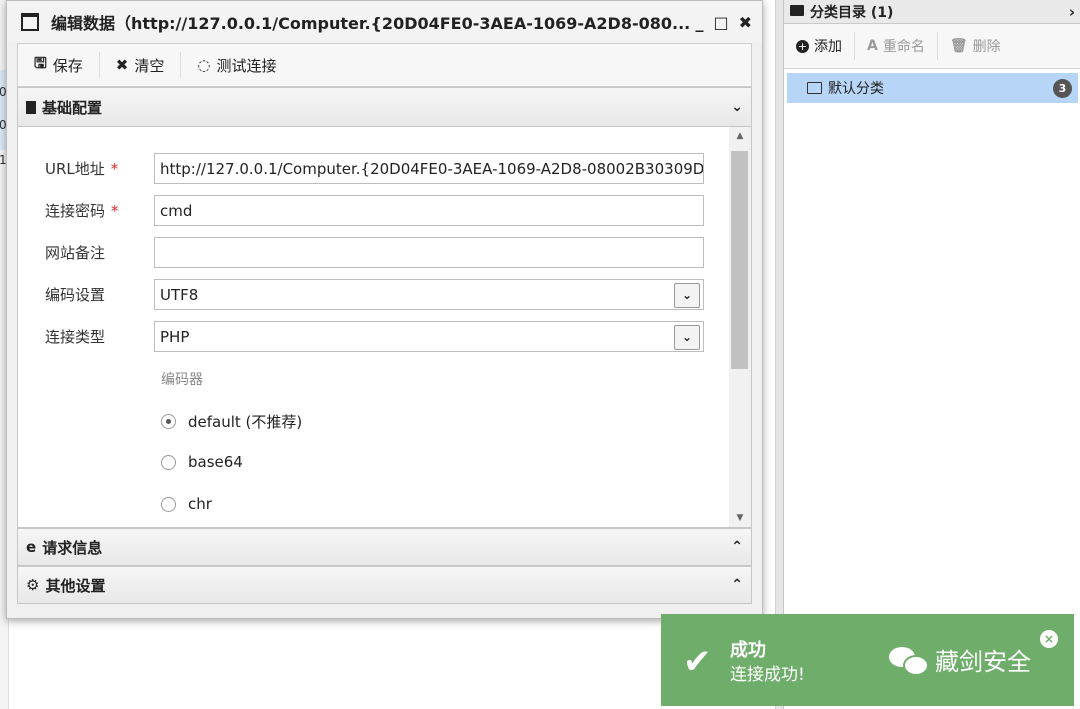 Image resolution: width=1080 pixels, height=709 pixels. I want to click on basic-config-title: 基础配置, so click(72, 107).